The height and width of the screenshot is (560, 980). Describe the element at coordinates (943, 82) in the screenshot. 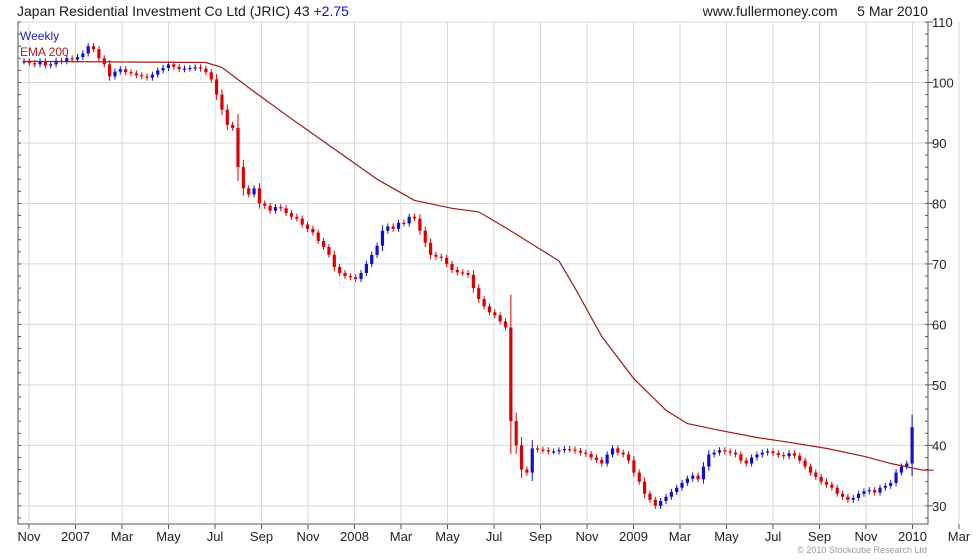

I see `y-tick-label: 100` at that location.